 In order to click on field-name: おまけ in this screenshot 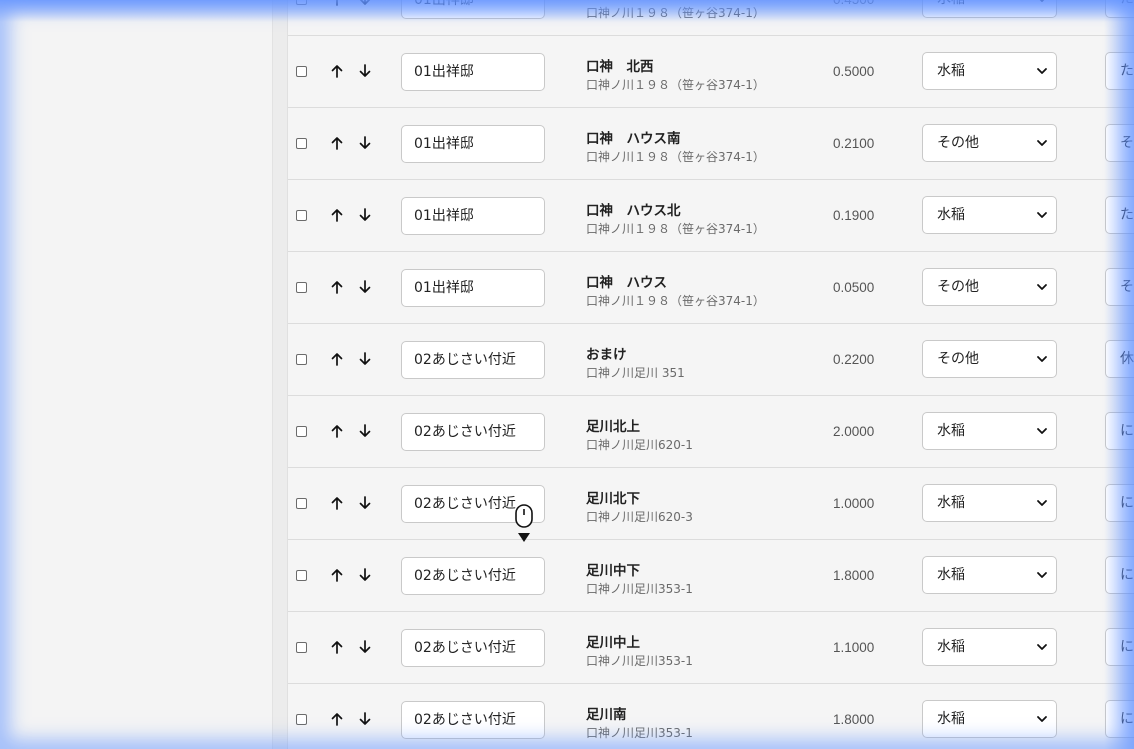, I will do `click(606, 355)`.